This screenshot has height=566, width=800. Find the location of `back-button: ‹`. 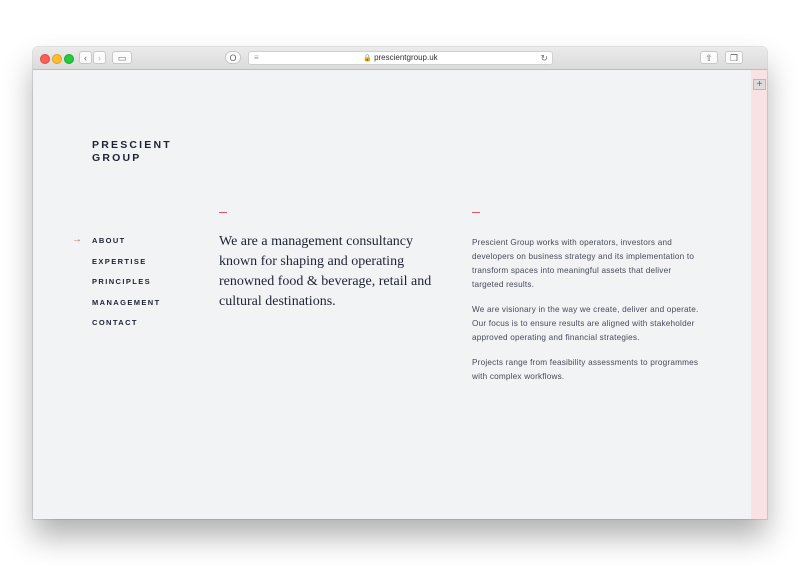

back-button: ‹ is located at coordinates (85, 57).